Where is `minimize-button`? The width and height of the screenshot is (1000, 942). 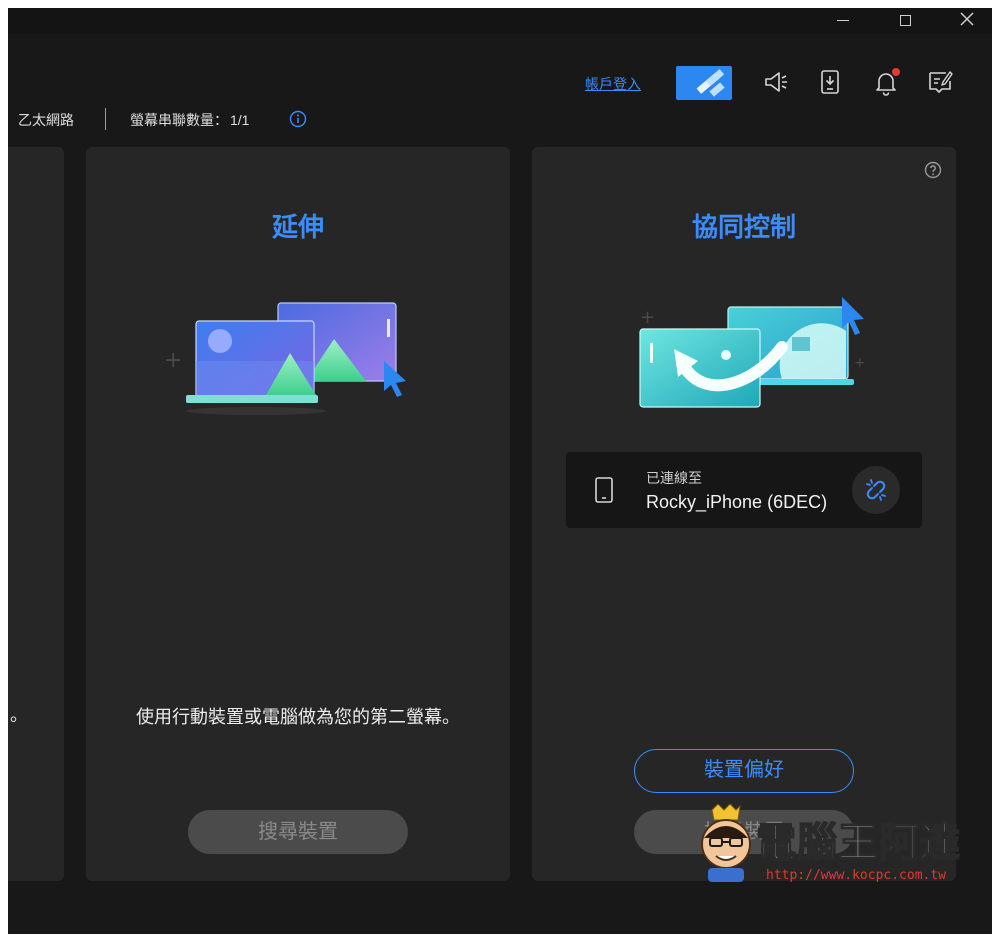
minimize-button is located at coordinates (843, 21).